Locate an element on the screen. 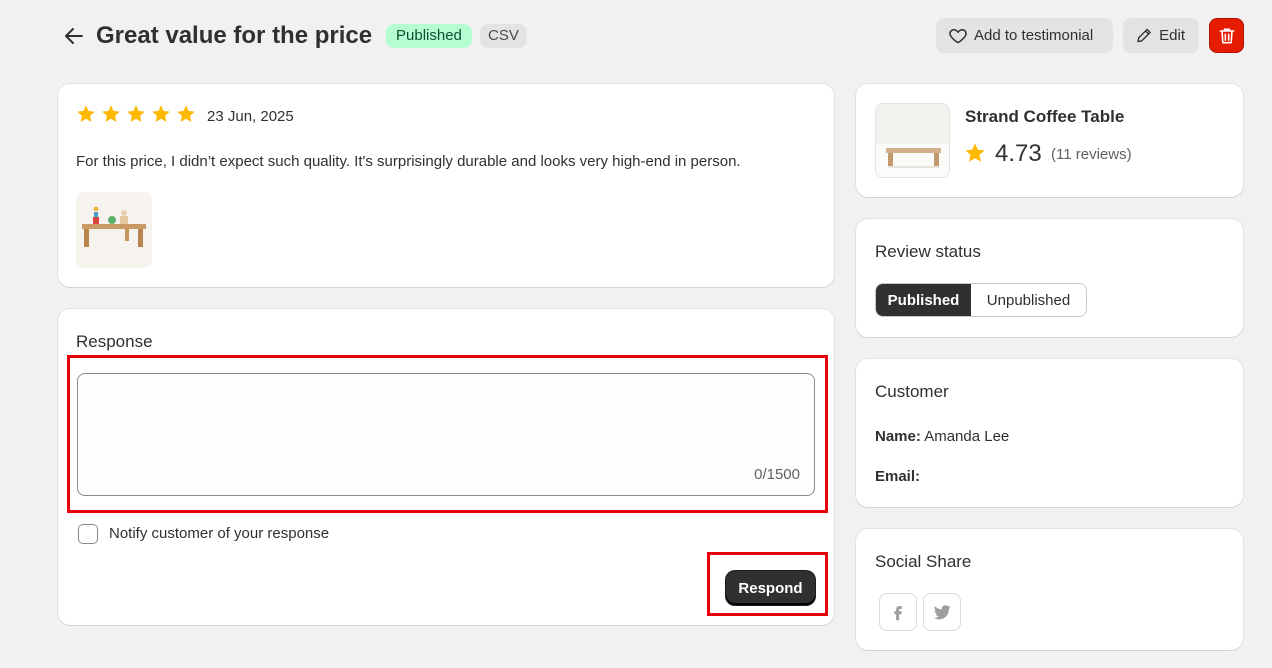  page-title: Great value for the price is located at coordinates (234, 35).